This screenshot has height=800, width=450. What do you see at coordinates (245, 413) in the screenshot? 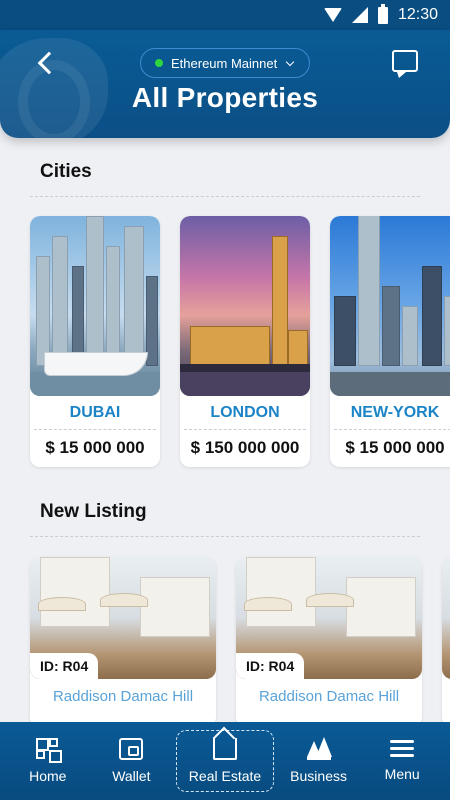
I see `city-name: LONDON` at bounding box center [245, 413].